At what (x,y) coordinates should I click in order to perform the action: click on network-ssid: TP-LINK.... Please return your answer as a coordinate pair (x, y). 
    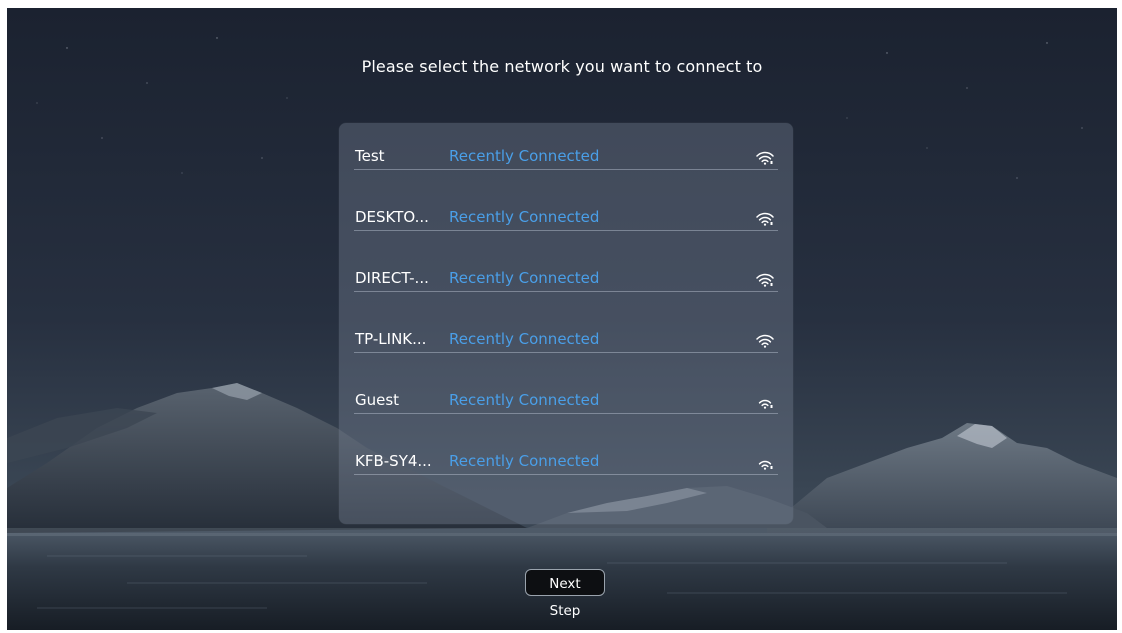
    Looking at the image, I should click on (391, 339).